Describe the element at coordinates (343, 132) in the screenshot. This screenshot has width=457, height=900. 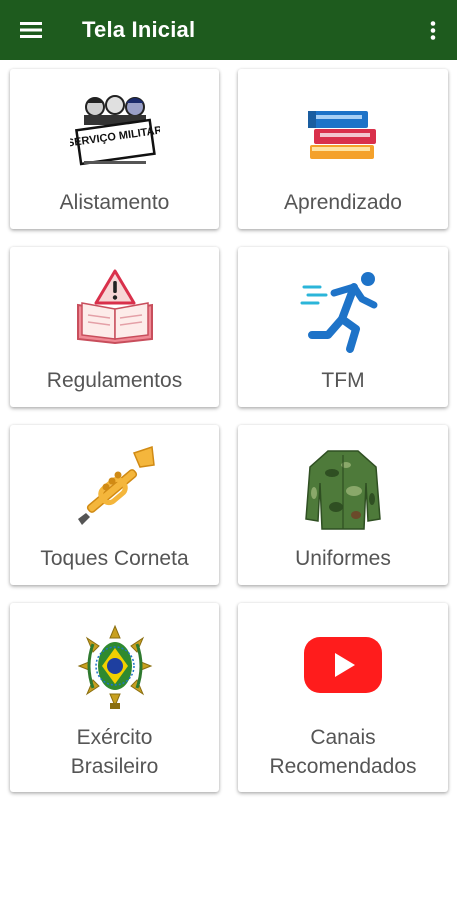
I see `books-stack-icon` at that location.